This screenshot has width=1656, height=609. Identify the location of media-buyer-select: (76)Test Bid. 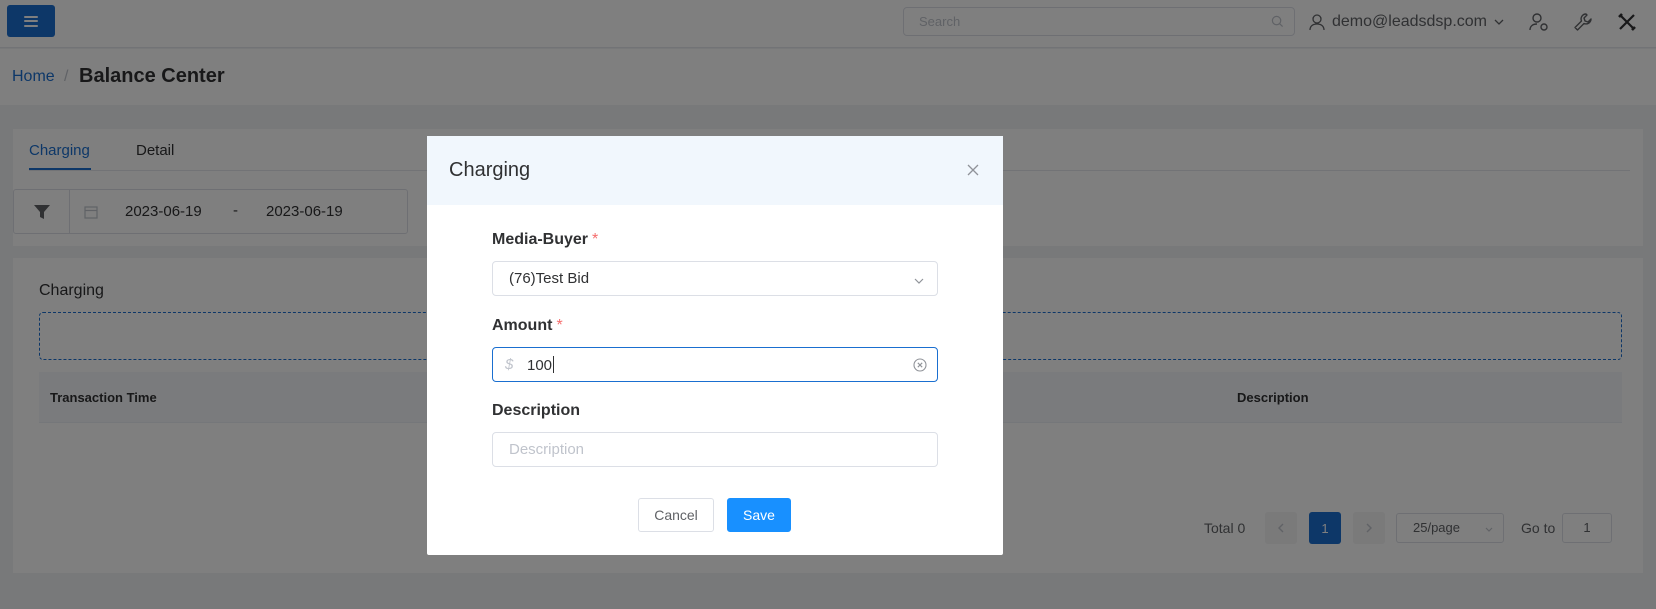
(715, 278).